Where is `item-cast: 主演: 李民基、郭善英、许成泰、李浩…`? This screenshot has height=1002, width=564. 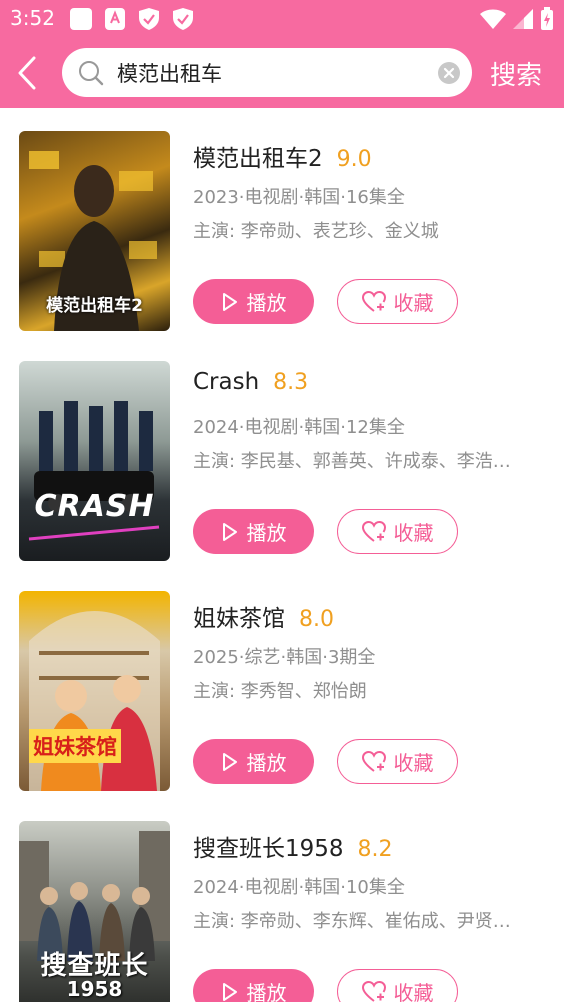
item-cast: 主演: 李民基、郭善英、许成泰、李浩… is located at coordinates (352, 461).